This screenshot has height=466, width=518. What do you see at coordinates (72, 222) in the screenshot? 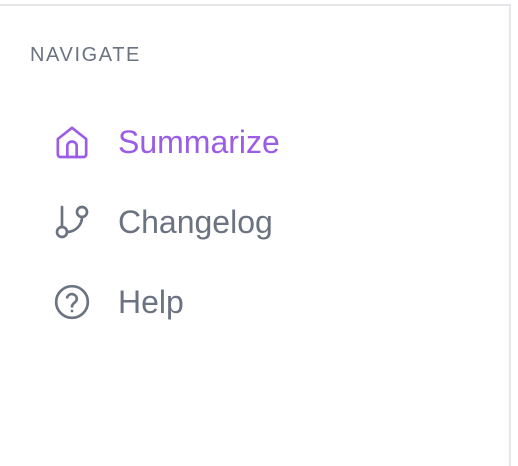
I see `git-branch-icon` at bounding box center [72, 222].